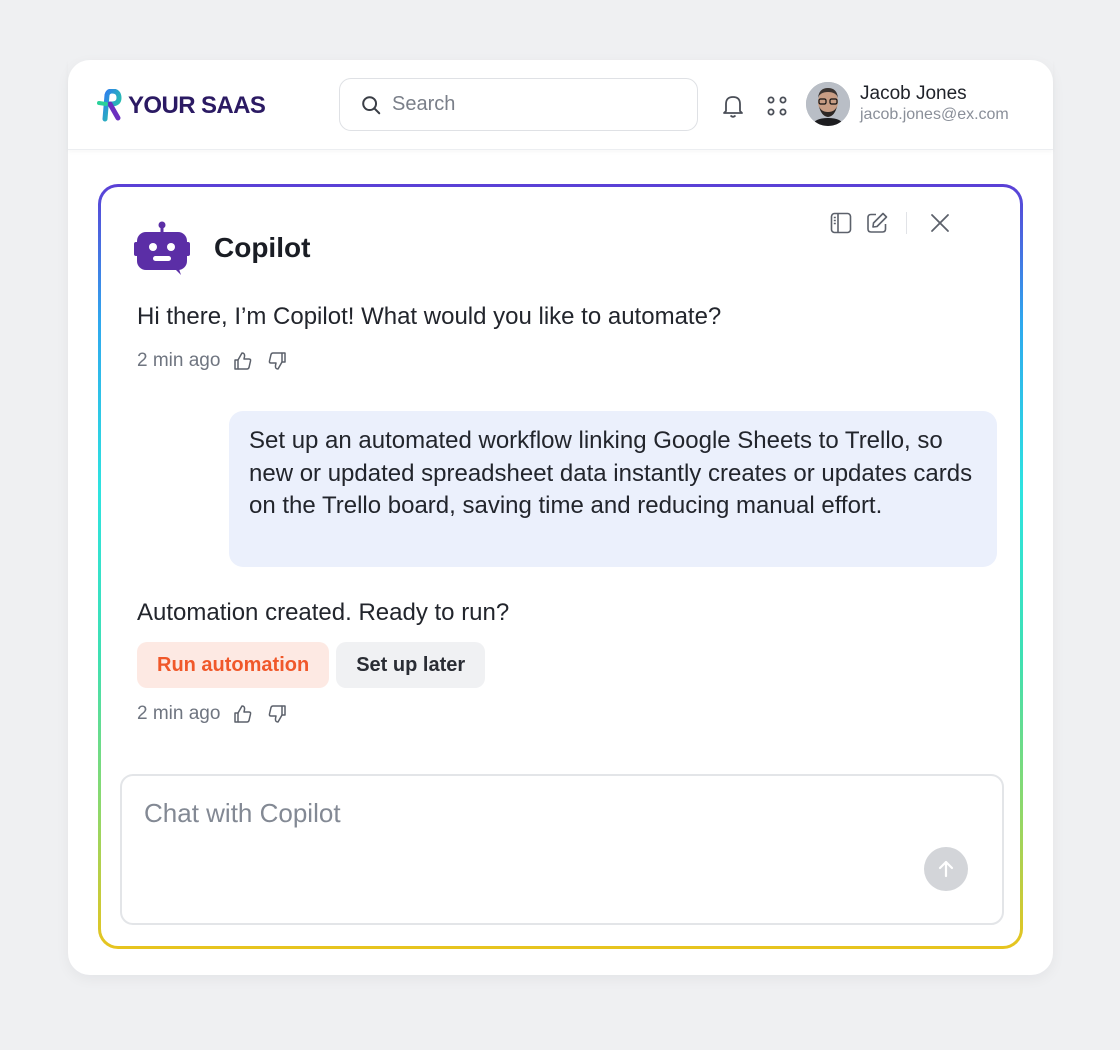 The height and width of the screenshot is (1050, 1120). I want to click on send-button, so click(946, 869).